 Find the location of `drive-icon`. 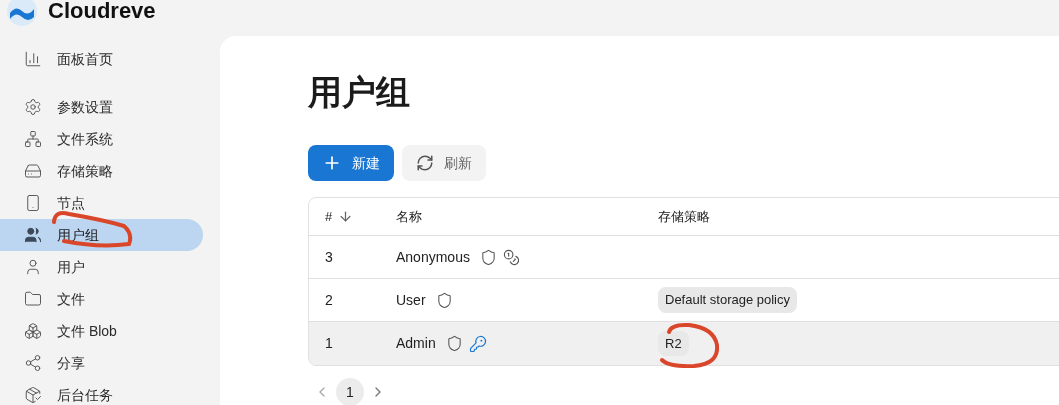

drive-icon is located at coordinates (33, 171).